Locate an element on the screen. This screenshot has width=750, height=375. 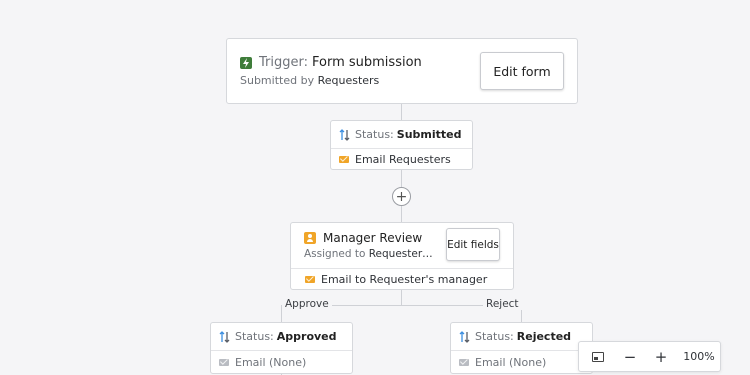
status-row: Status: Approved is located at coordinates (281, 337).